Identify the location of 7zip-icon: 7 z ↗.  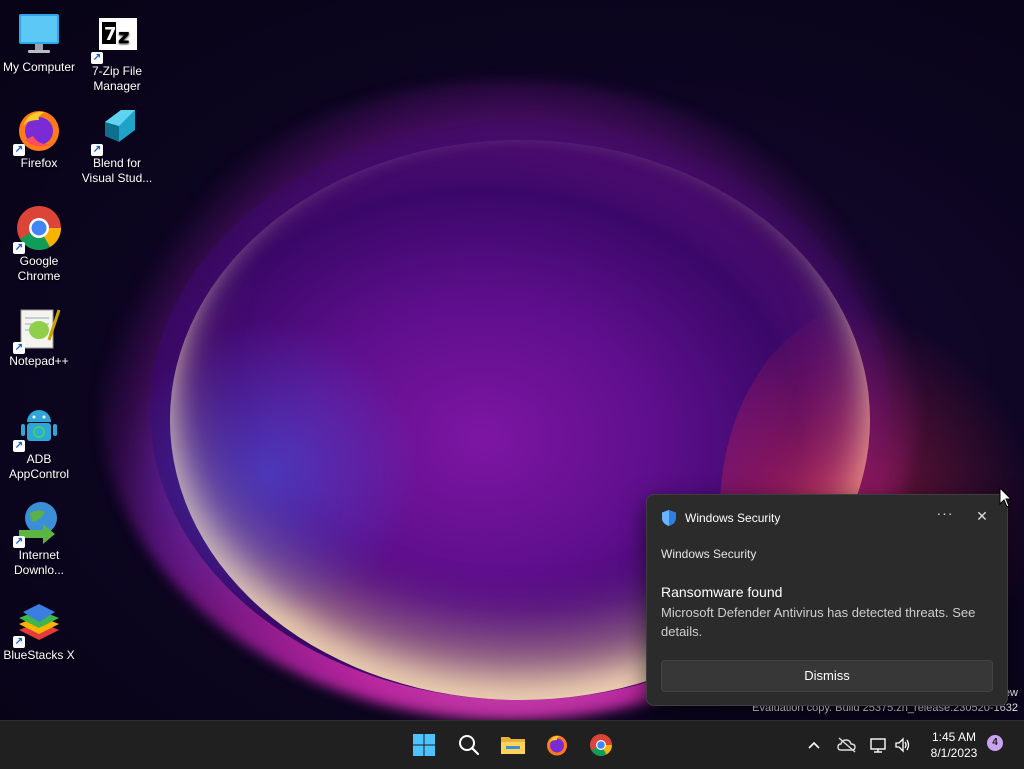
(116, 39).